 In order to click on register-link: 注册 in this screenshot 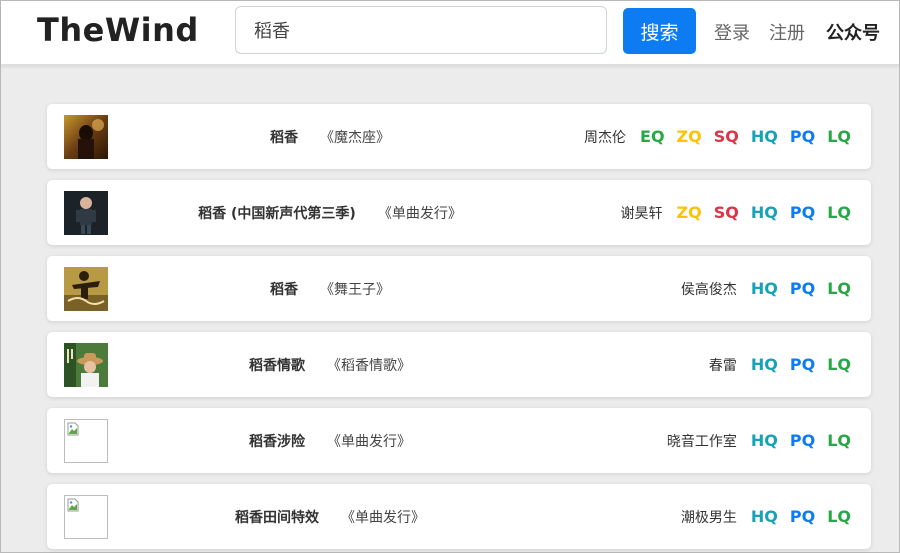, I will do `click(787, 32)`.